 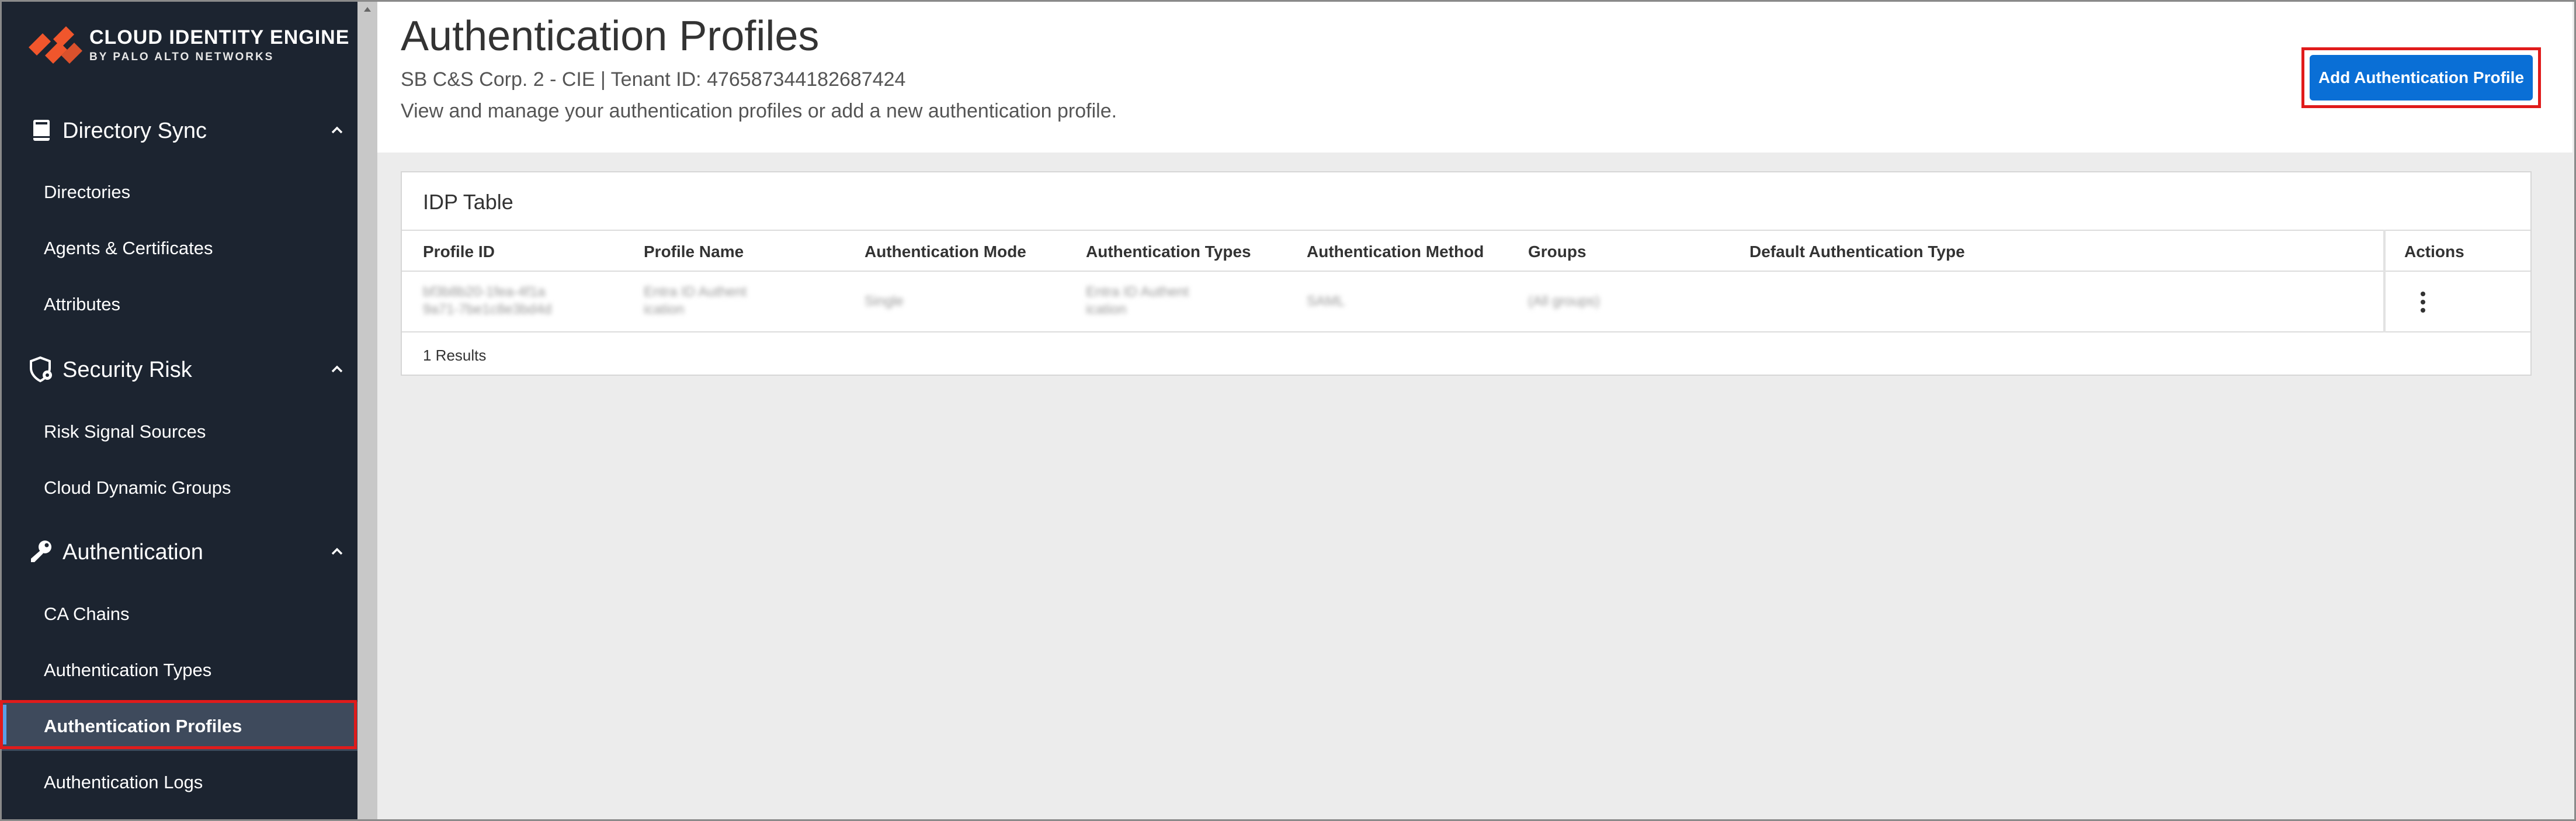 I want to click on sidebar-item-label: Cloud Dynamic Groups, so click(x=137, y=487).